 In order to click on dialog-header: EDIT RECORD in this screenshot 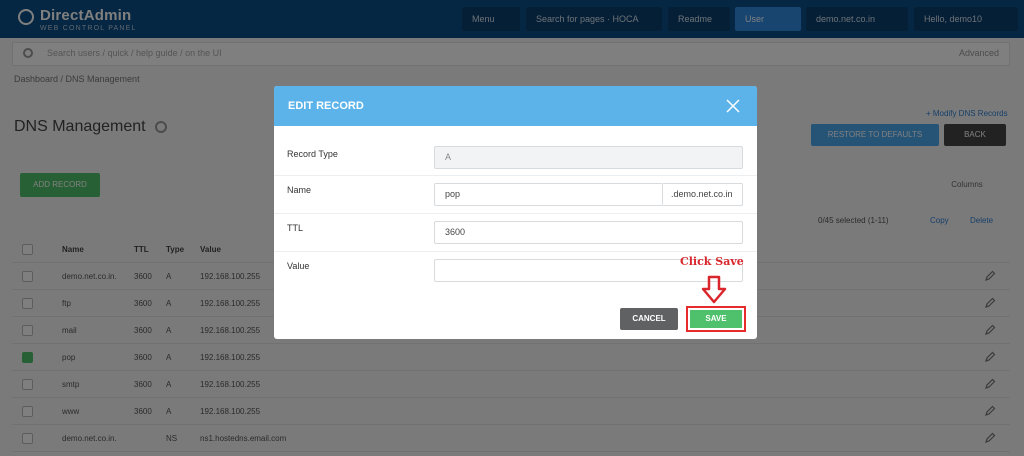, I will do `click(515, 106)`.